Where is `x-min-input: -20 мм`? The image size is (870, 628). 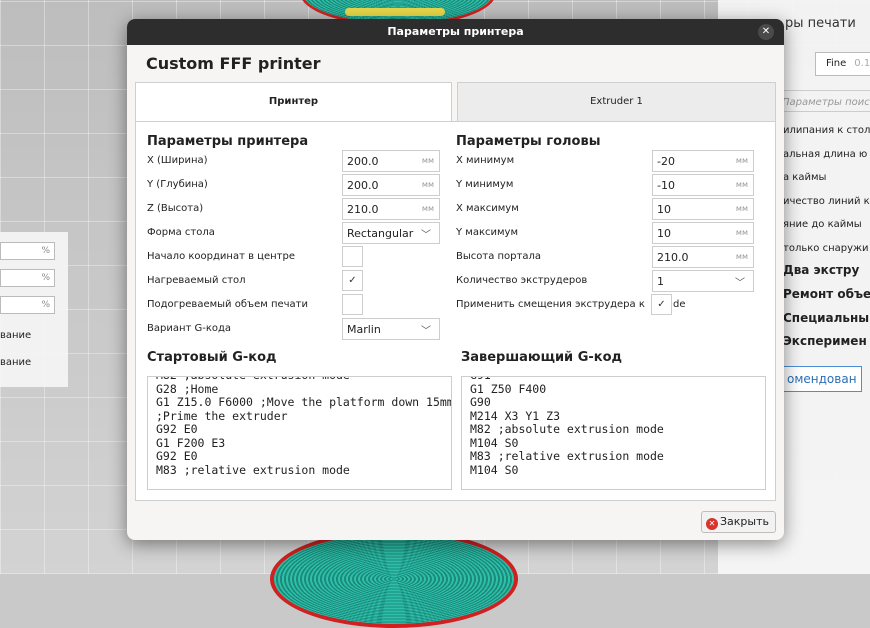
x-min-input: -20 мм is located at coordinates (703, 161).